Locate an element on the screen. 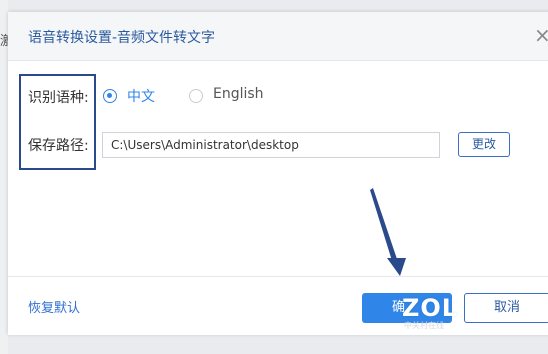  watermark-logo: ZOL is located at coordinates (430, 308).